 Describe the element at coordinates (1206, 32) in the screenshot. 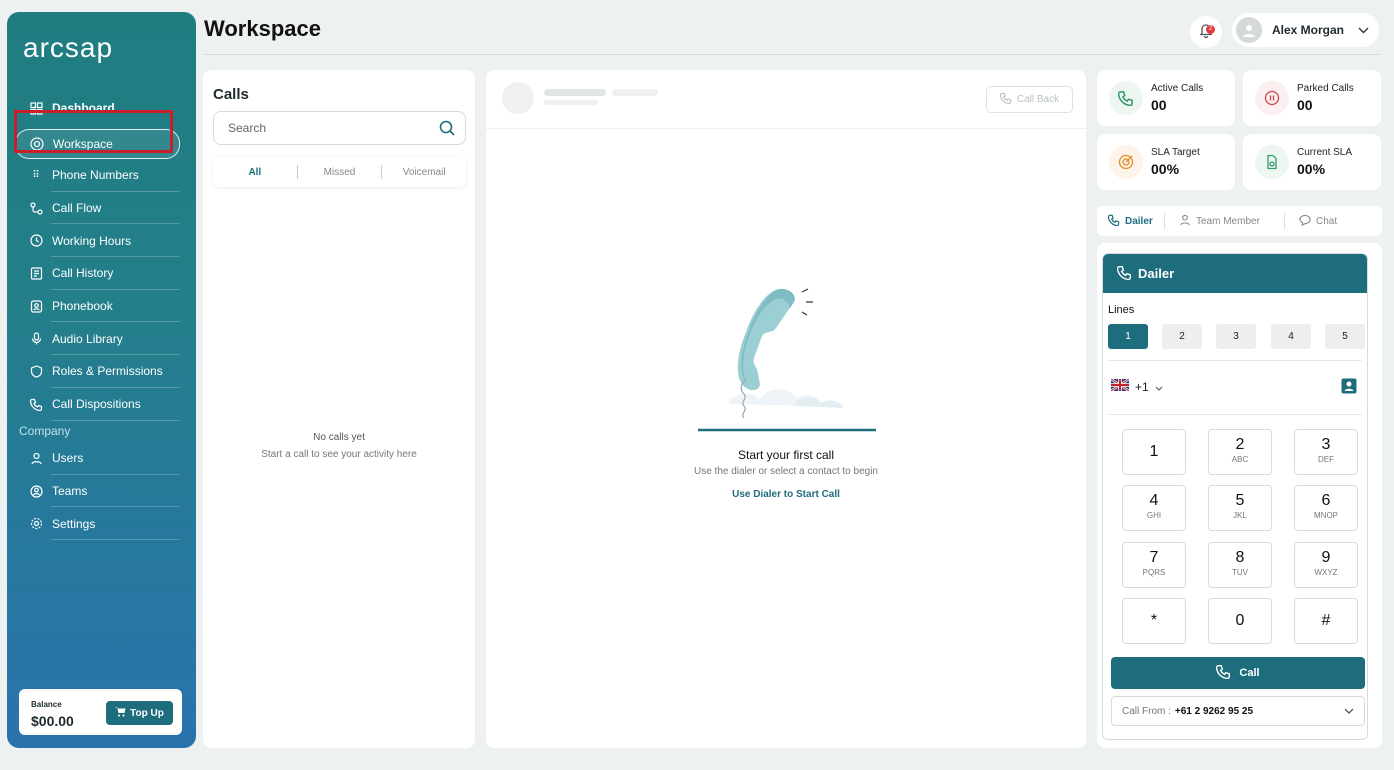

I see `notifications-button: 2` at that location.